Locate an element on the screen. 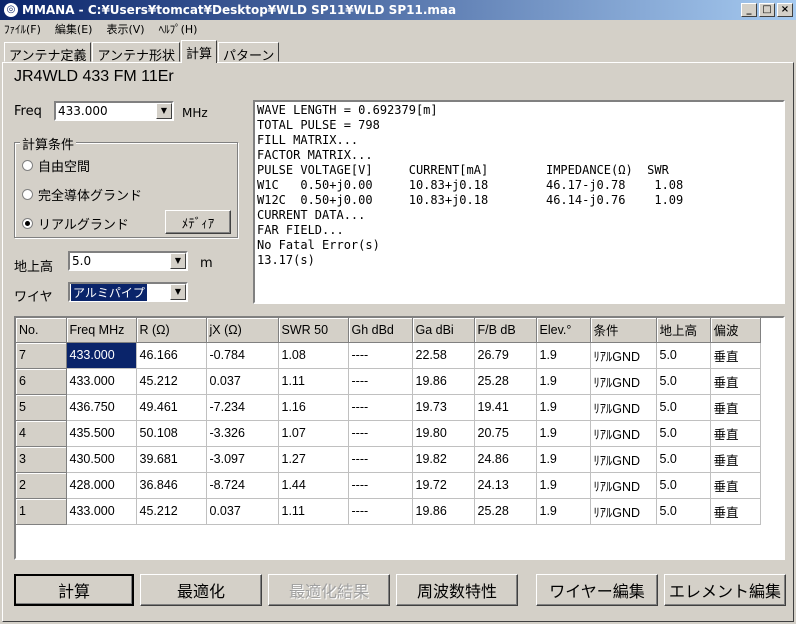  tab-pattern: パターン is located at coordinates (248, 53).